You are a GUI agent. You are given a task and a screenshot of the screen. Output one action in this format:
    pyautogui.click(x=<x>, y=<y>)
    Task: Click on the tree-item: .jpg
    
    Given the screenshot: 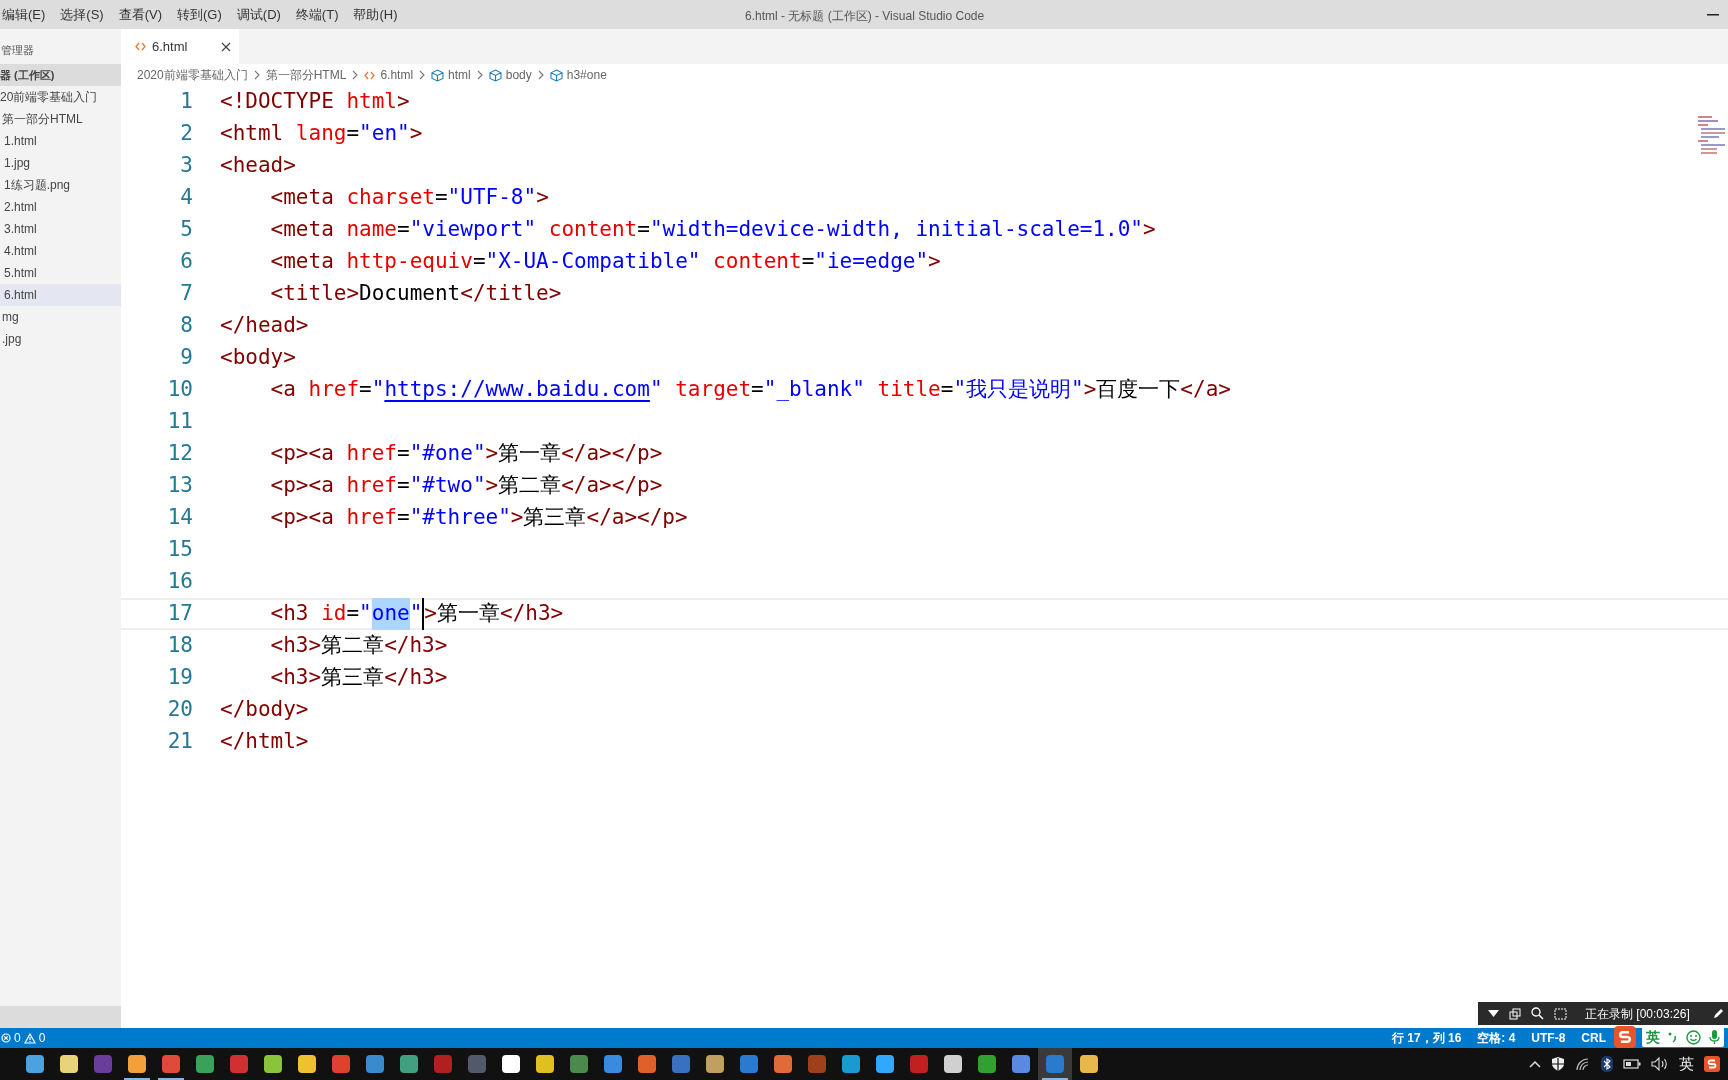 What is the action you would take?
    pyautogui.click(x=60, y=339)
    